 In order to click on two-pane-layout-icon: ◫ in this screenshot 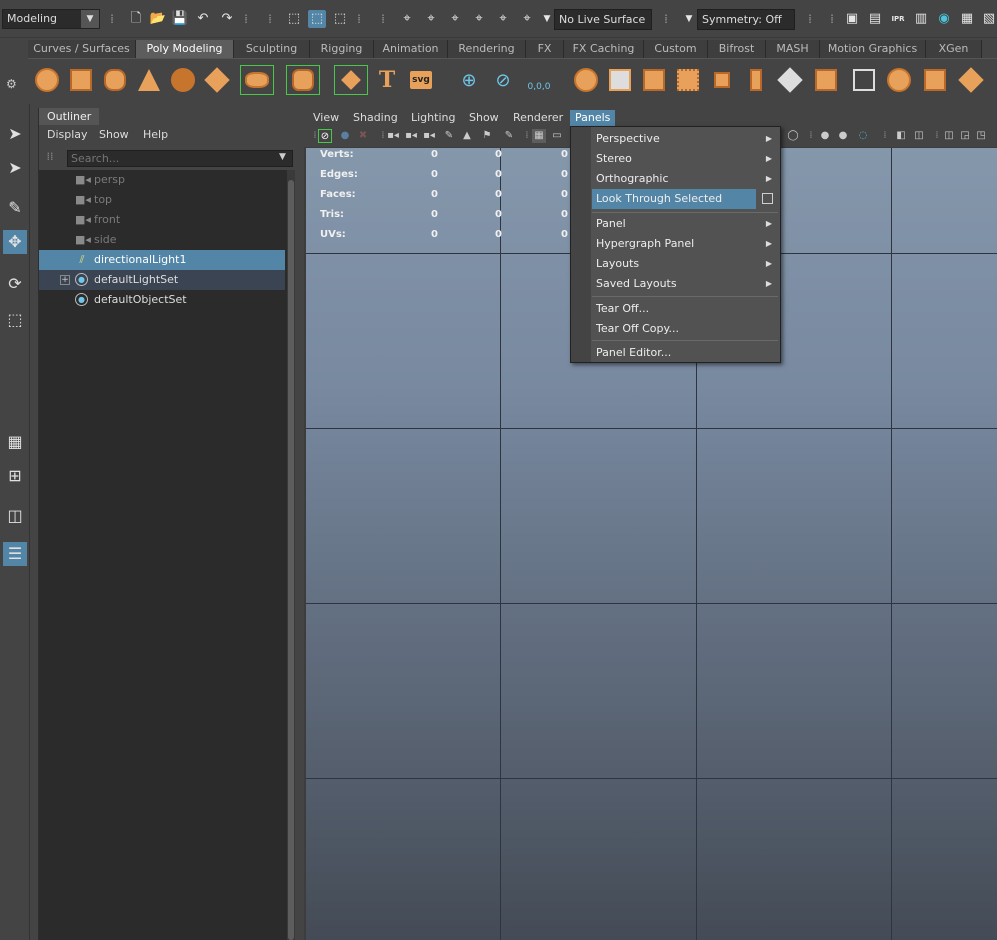, I will do `click(15, 516)`.